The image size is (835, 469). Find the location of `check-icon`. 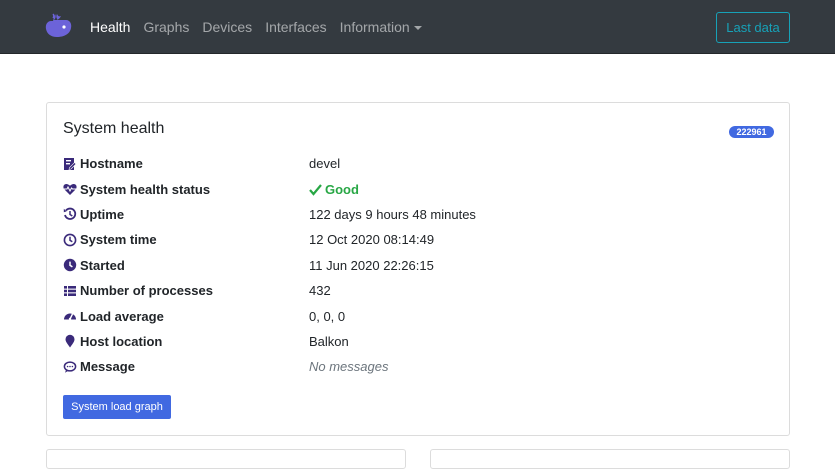

check-icon is located at coordinates (315, 189).